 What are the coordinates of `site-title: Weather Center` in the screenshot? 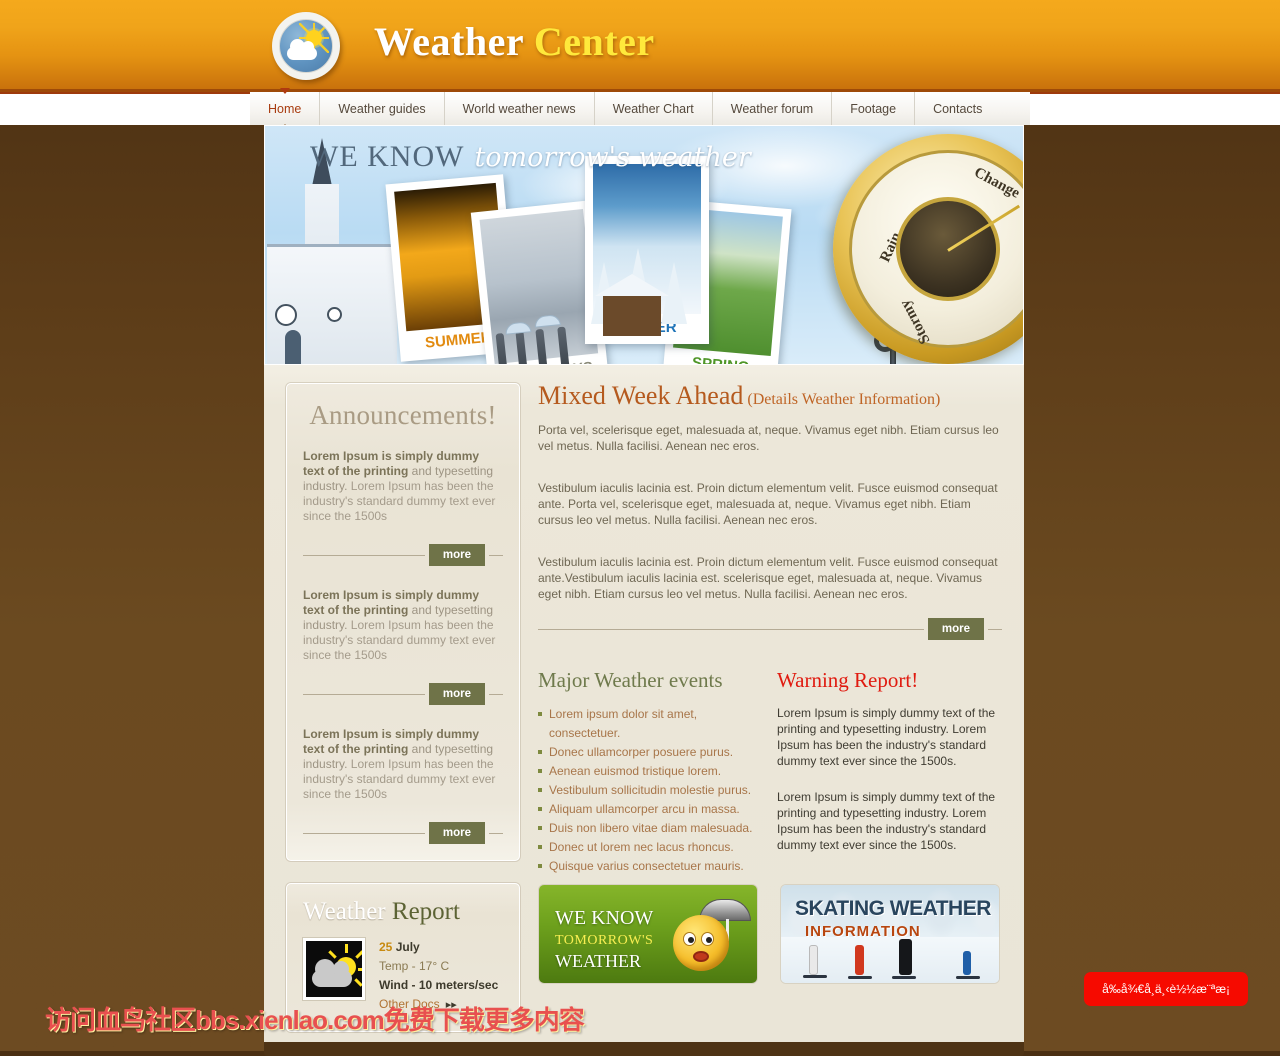 It's located at (514, 41).